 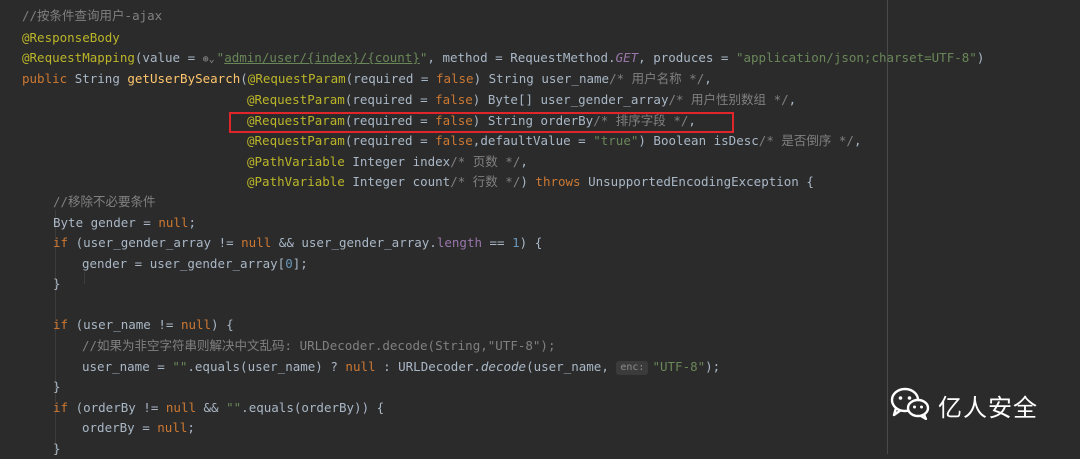 What do you see at coordinates (244, 78) in the screenshot?
I see `code-token: (` at bounding box center [244, 78].